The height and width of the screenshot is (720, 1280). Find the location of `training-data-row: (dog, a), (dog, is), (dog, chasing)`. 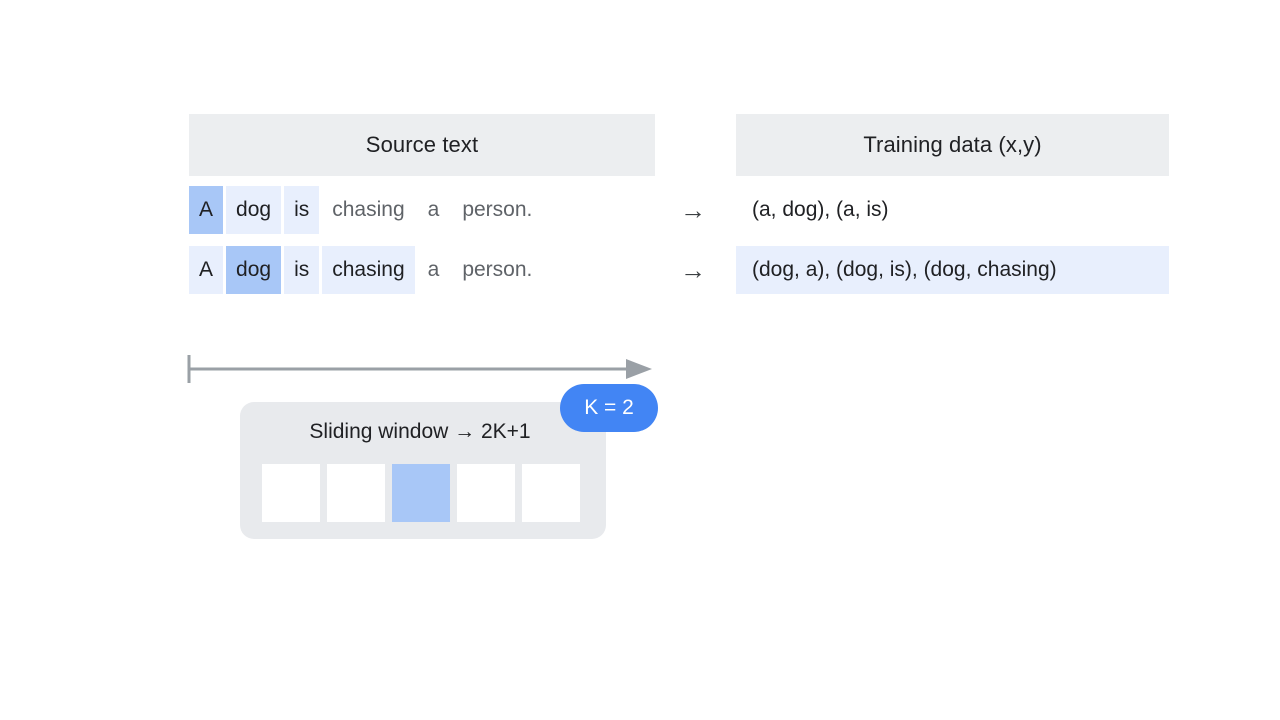

training-data-row: (dog, a), (dog, is), (dog, chasing) is located at coordinates (952, 270).